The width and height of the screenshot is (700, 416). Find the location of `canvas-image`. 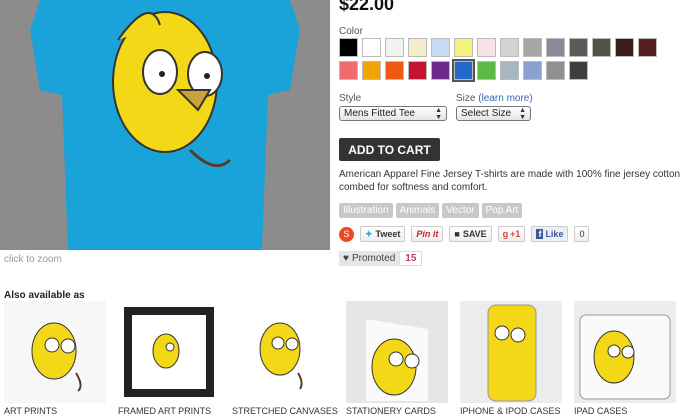

canvas-image is located at coordinates (283, 352).